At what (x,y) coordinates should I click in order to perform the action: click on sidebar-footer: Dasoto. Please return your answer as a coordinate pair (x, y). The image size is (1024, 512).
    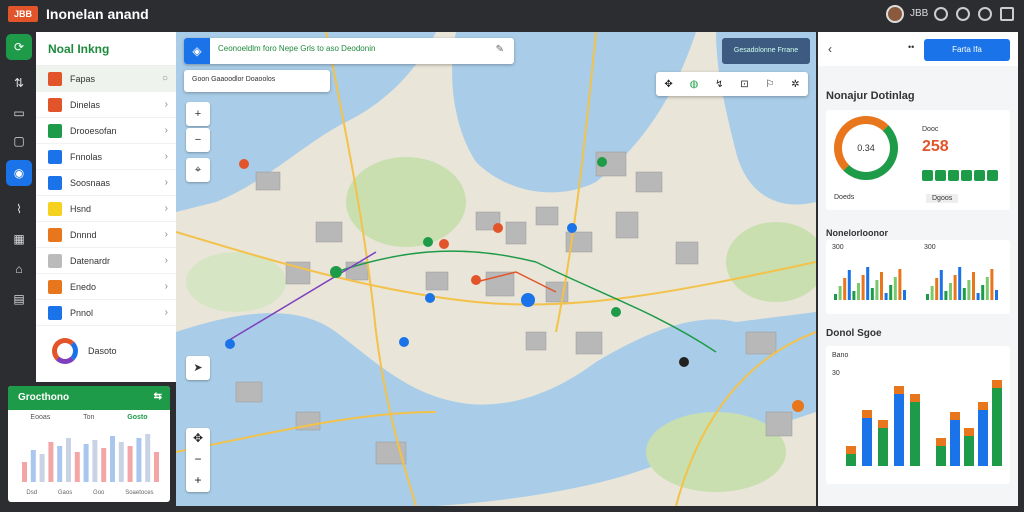
    Looking at the image, I should click on (106, 351).